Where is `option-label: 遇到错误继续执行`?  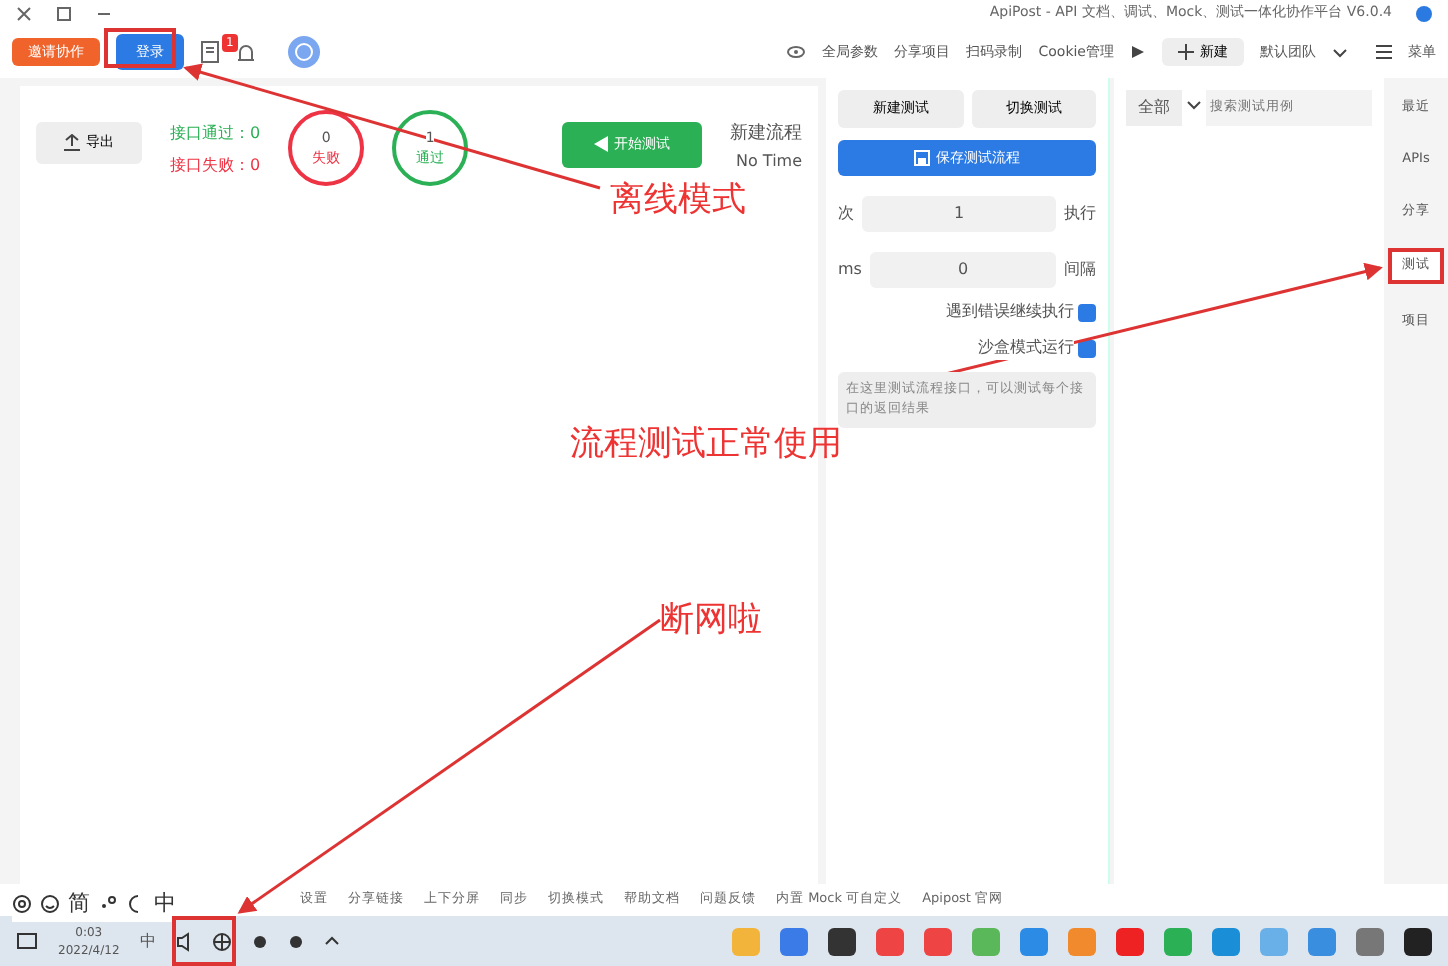 option-label: 遇到错误继续执行 is located at coordinates (1010, 312).